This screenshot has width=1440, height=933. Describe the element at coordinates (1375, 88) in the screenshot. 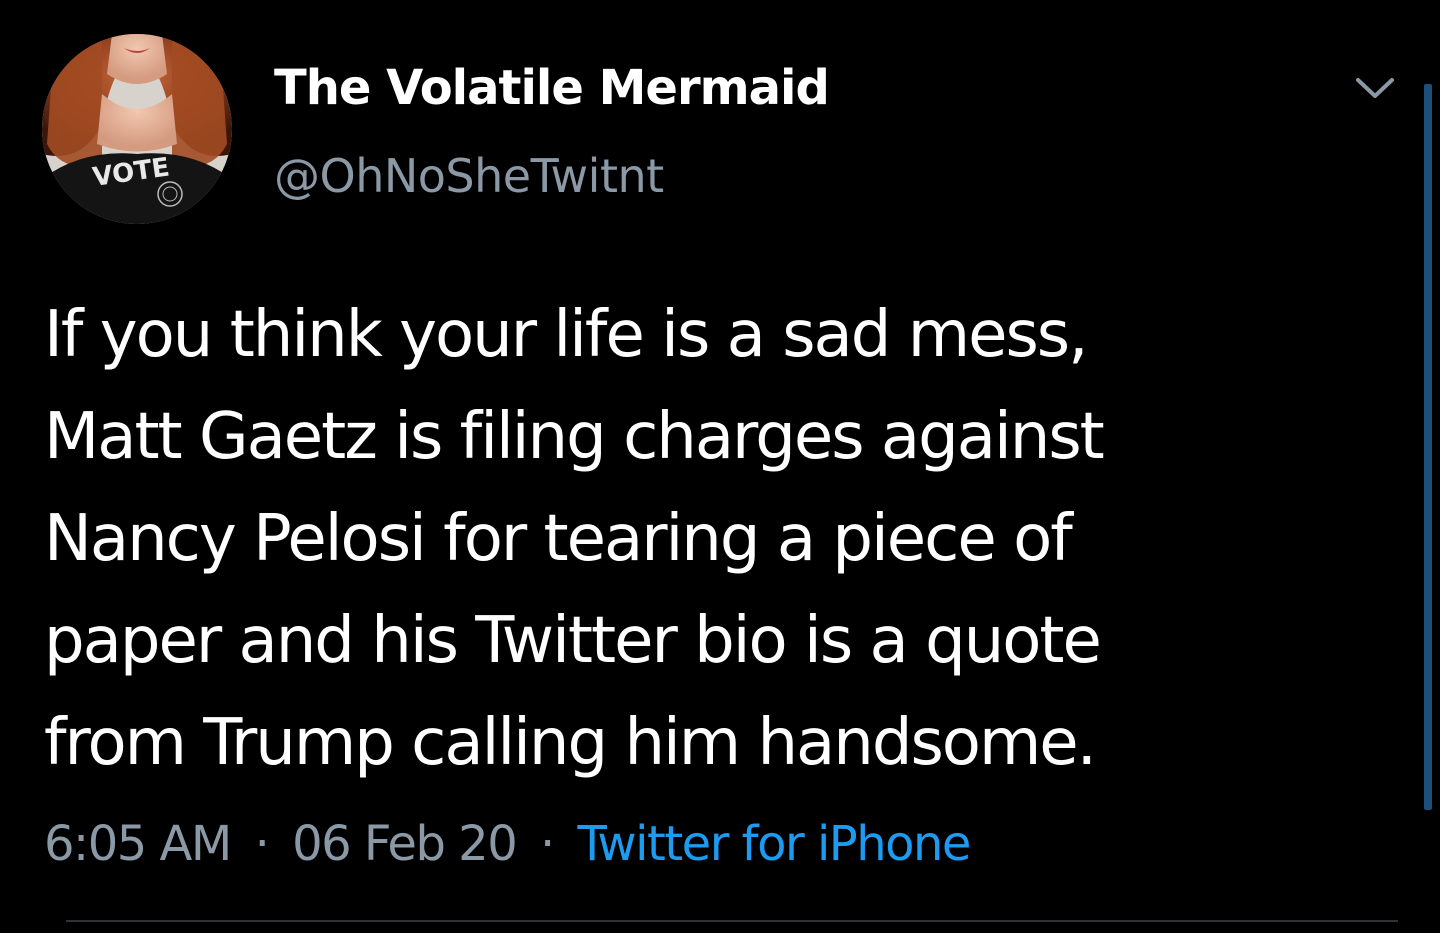

I see `chevron-down-icon` at that location.